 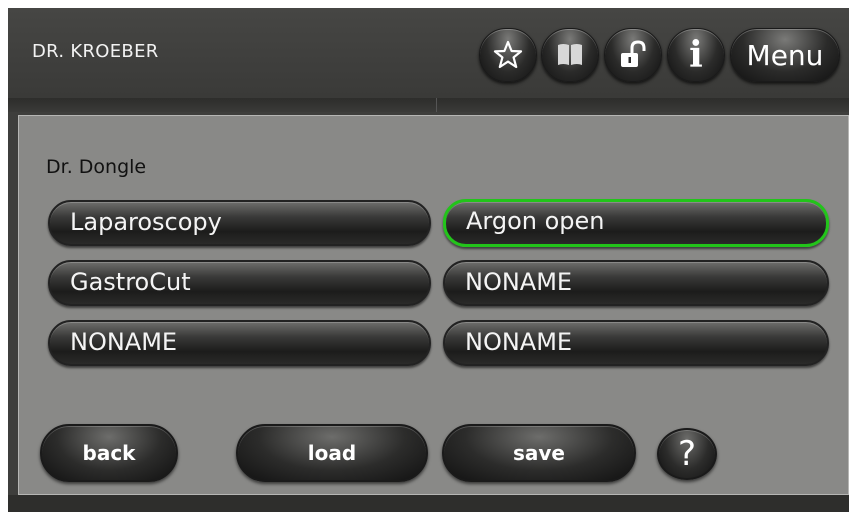 I want to click on footer-bar, so click(x=428, y=503).